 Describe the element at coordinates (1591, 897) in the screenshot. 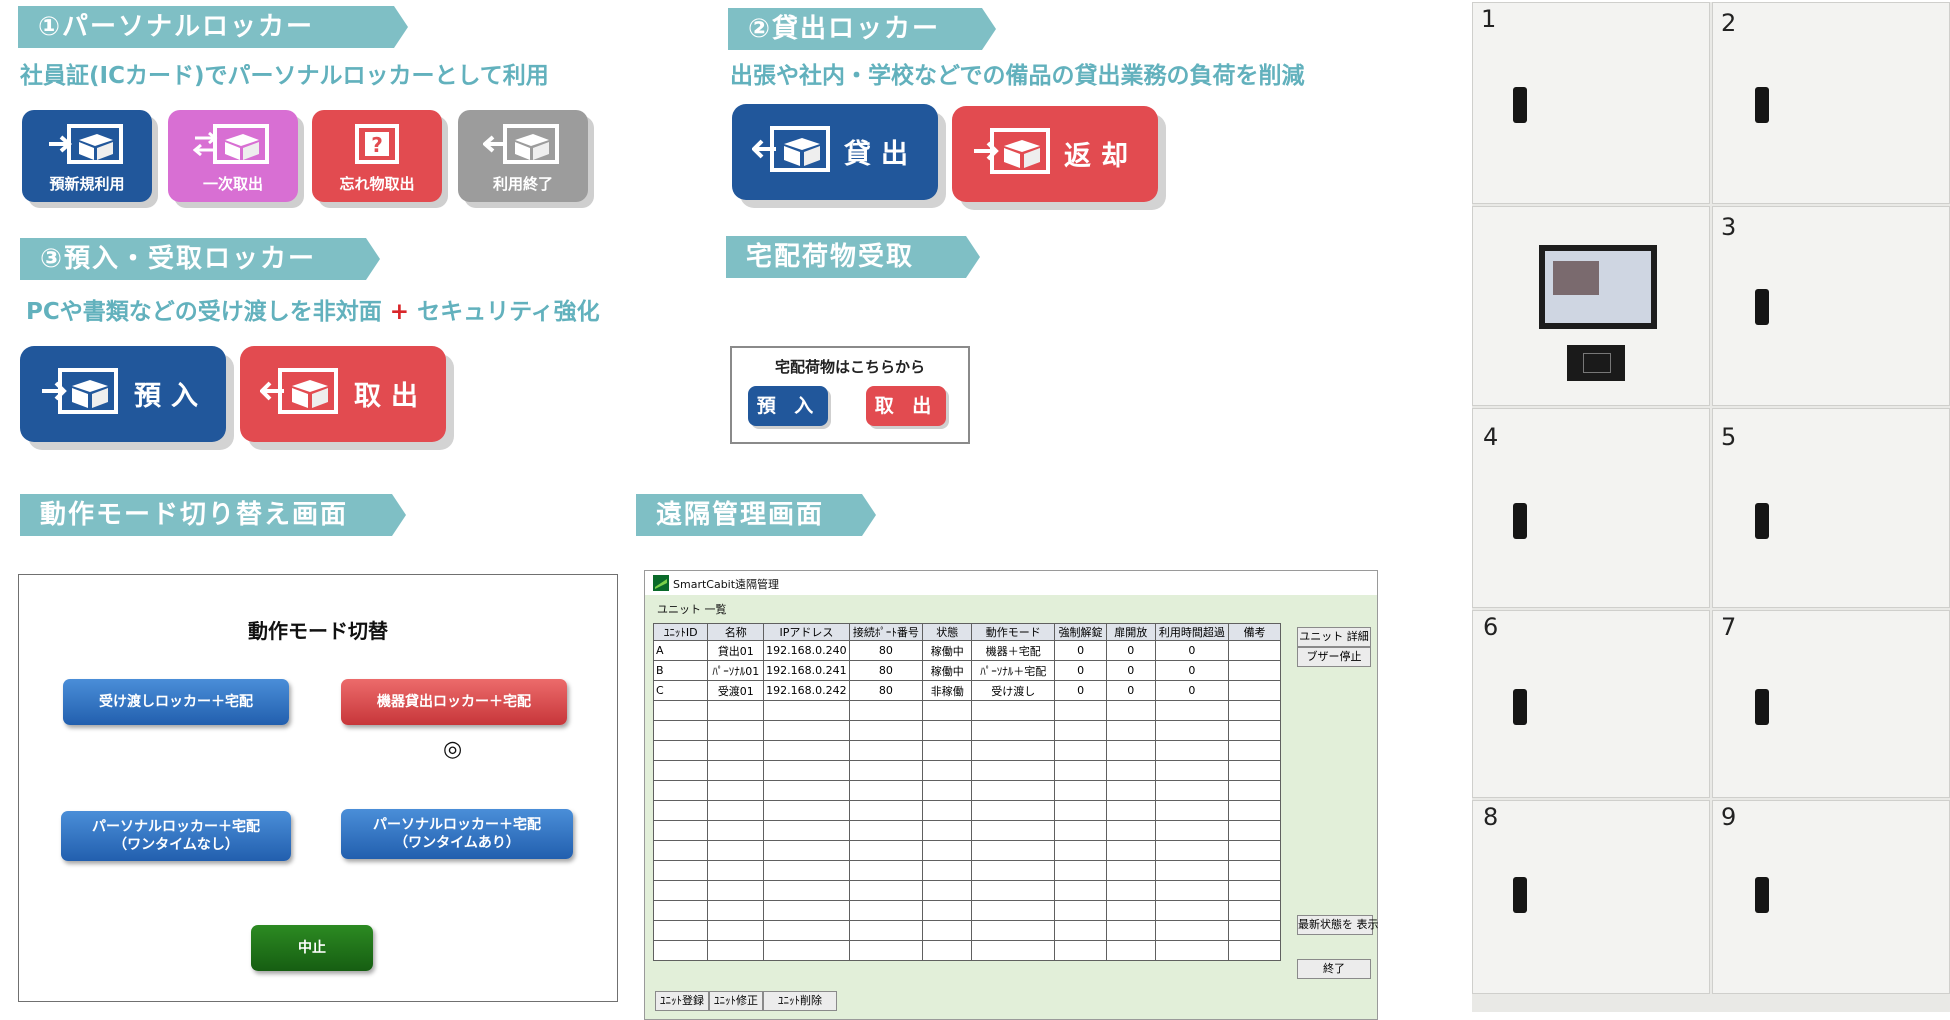

I see `locker-door-8: 8` at that location.